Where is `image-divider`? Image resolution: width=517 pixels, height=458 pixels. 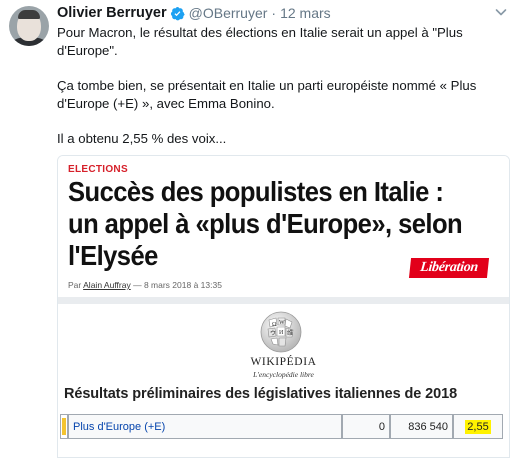
image-divider is located at coordinates (283, 300).